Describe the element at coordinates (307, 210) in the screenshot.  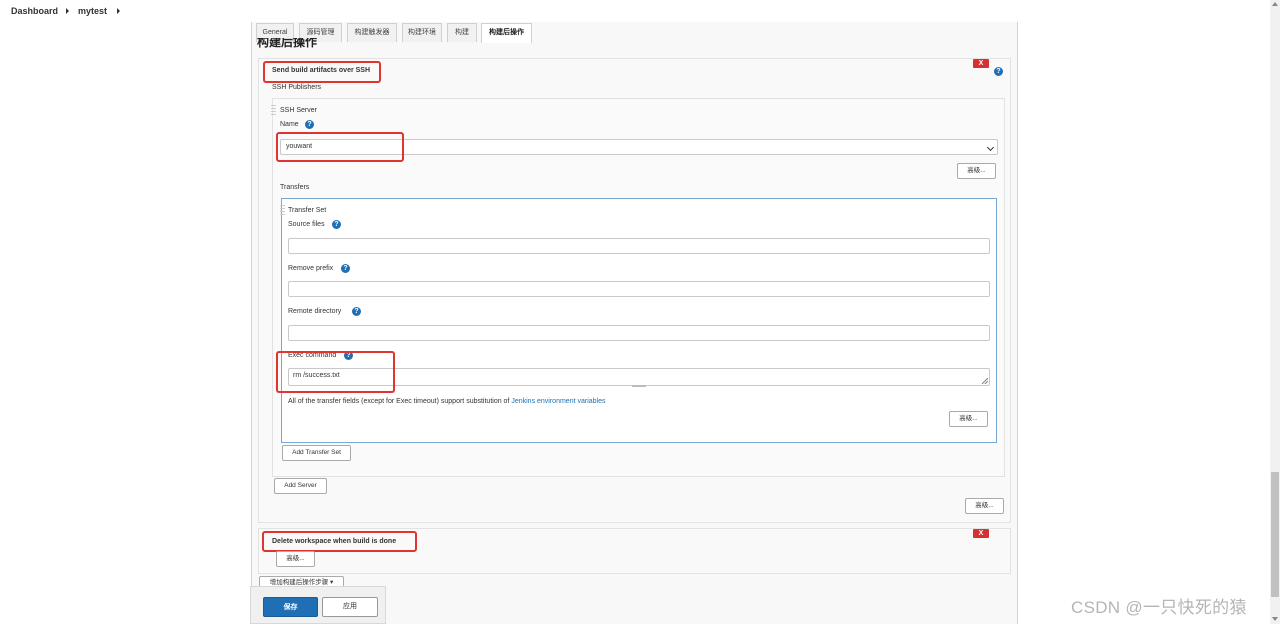
I see `transfer-set-label: Transfer Set` at that location.